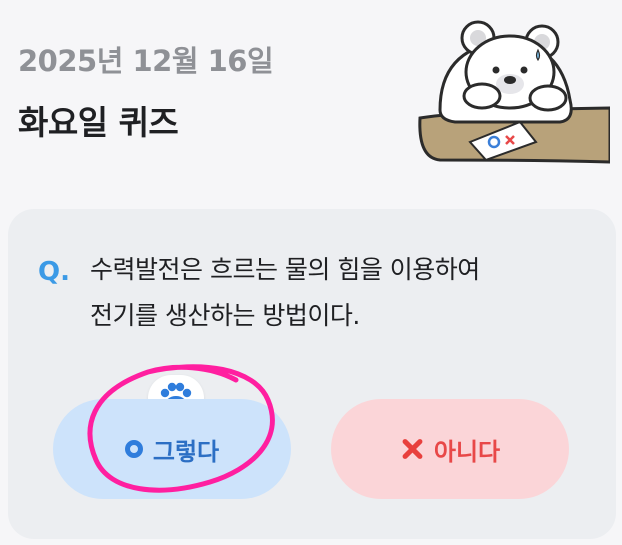 The image size is (622, 545). Describe the element at coordinates (225, 315) in the screenshot. I see `question-line-2: 전기를 생산하는 방법이다.` at that location.